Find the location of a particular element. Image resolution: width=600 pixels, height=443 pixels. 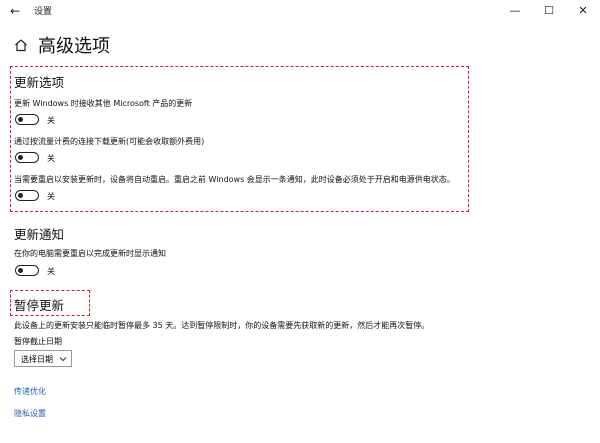

window-title: 设置 is located at coordinates (43, 12).